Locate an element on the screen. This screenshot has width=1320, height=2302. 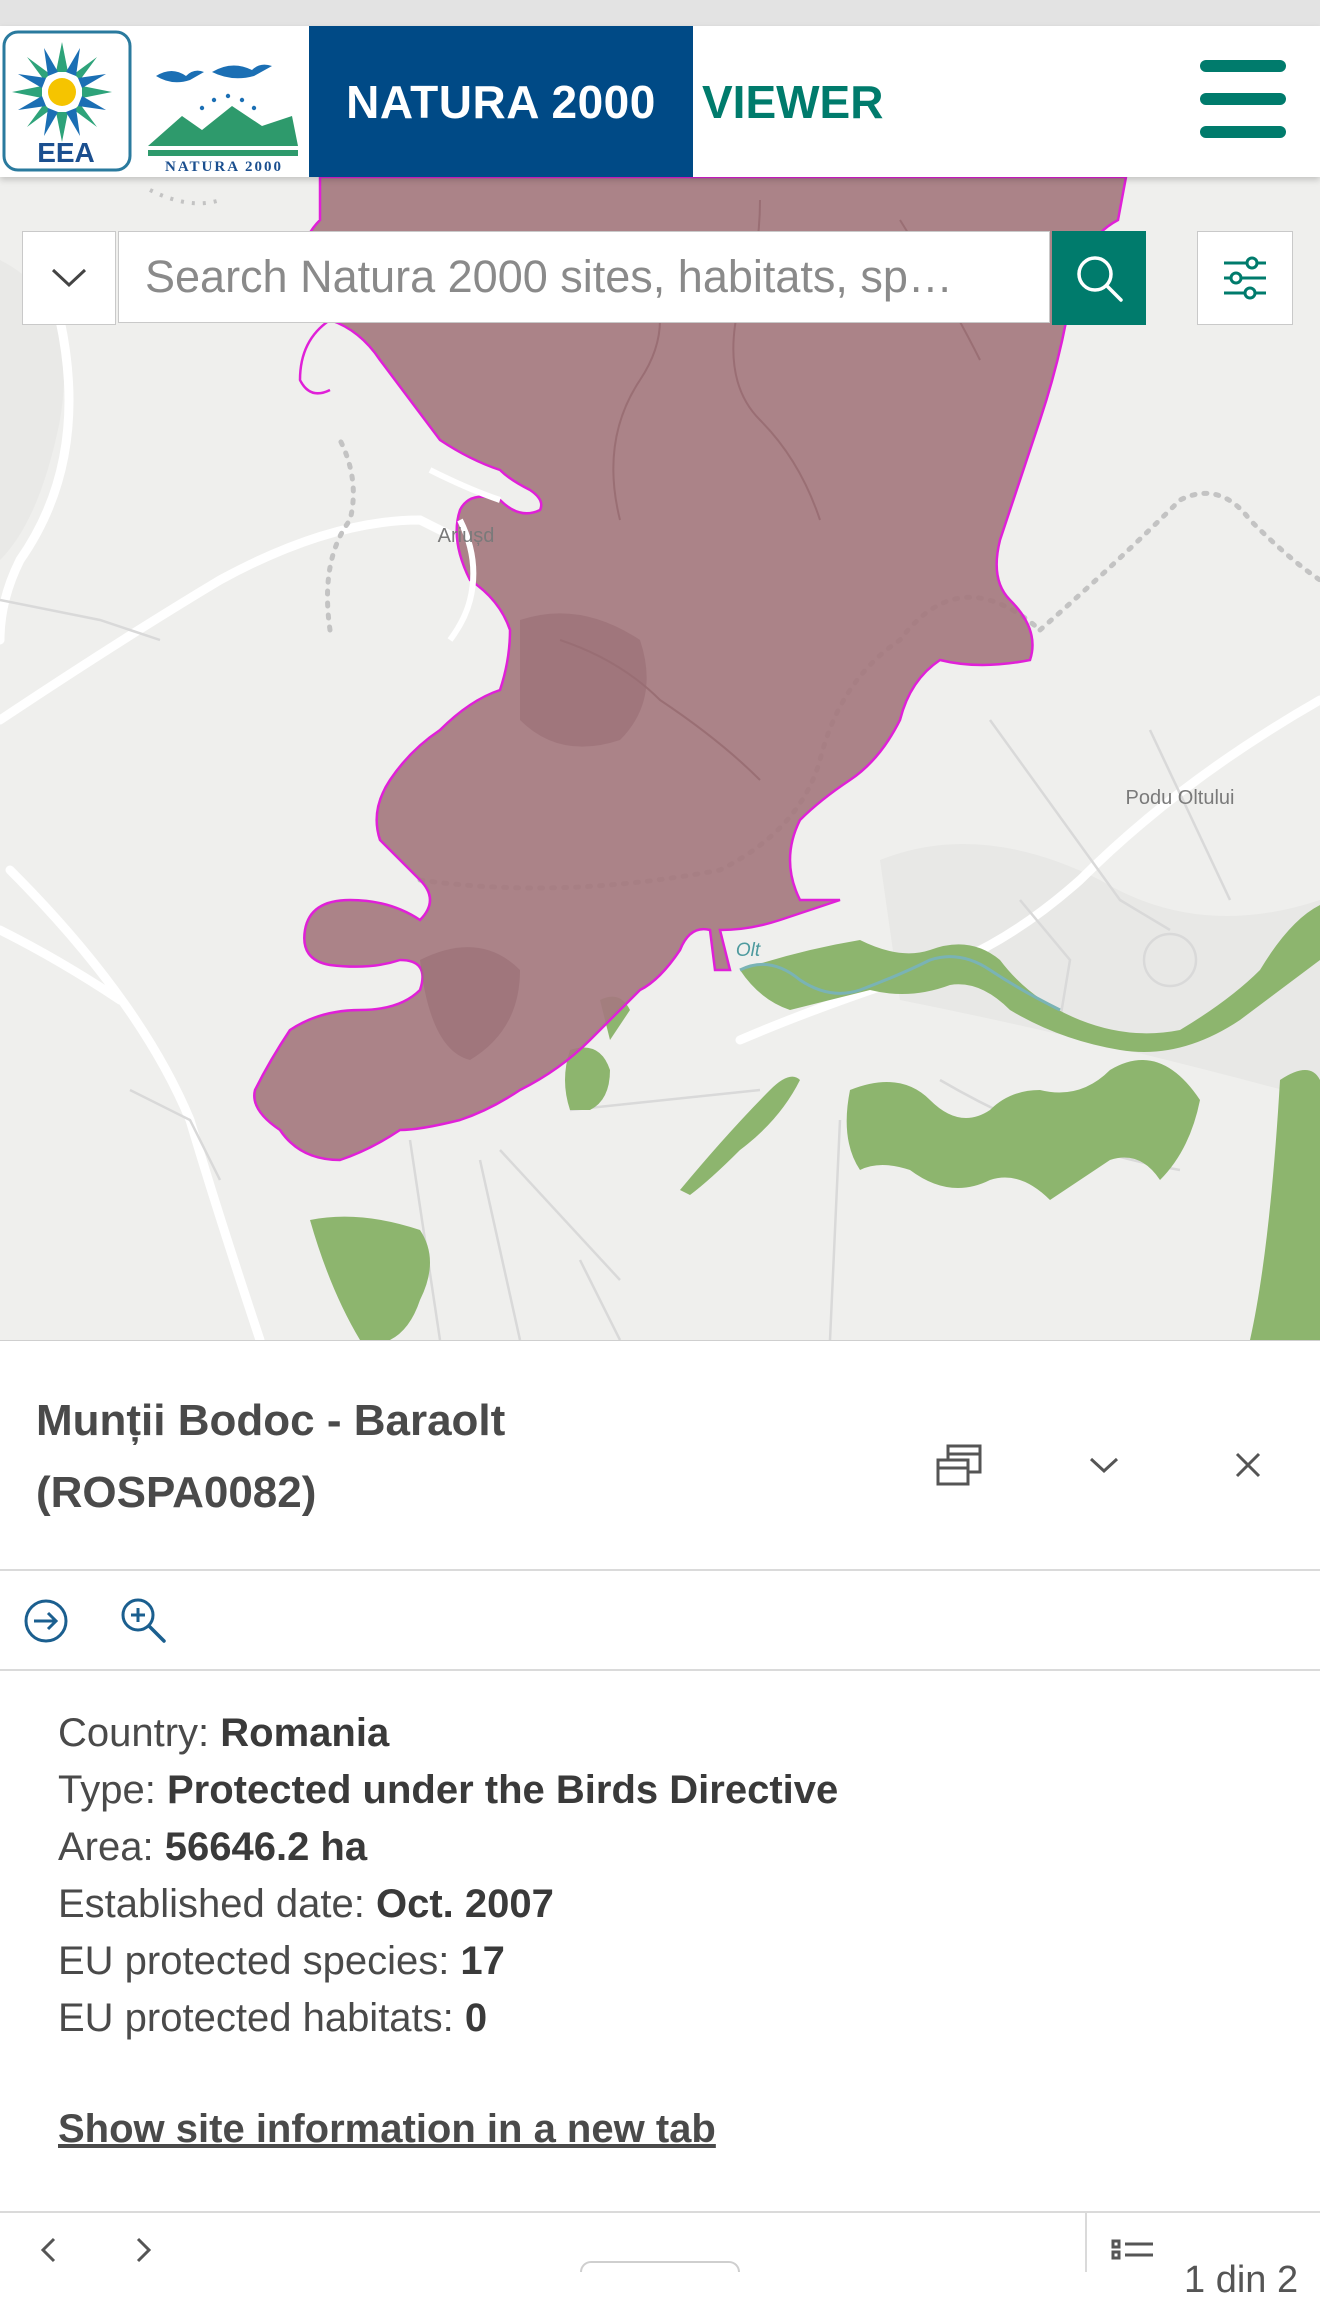
pager-count: 1 din 2 is located at coordinates (1241, 2280).